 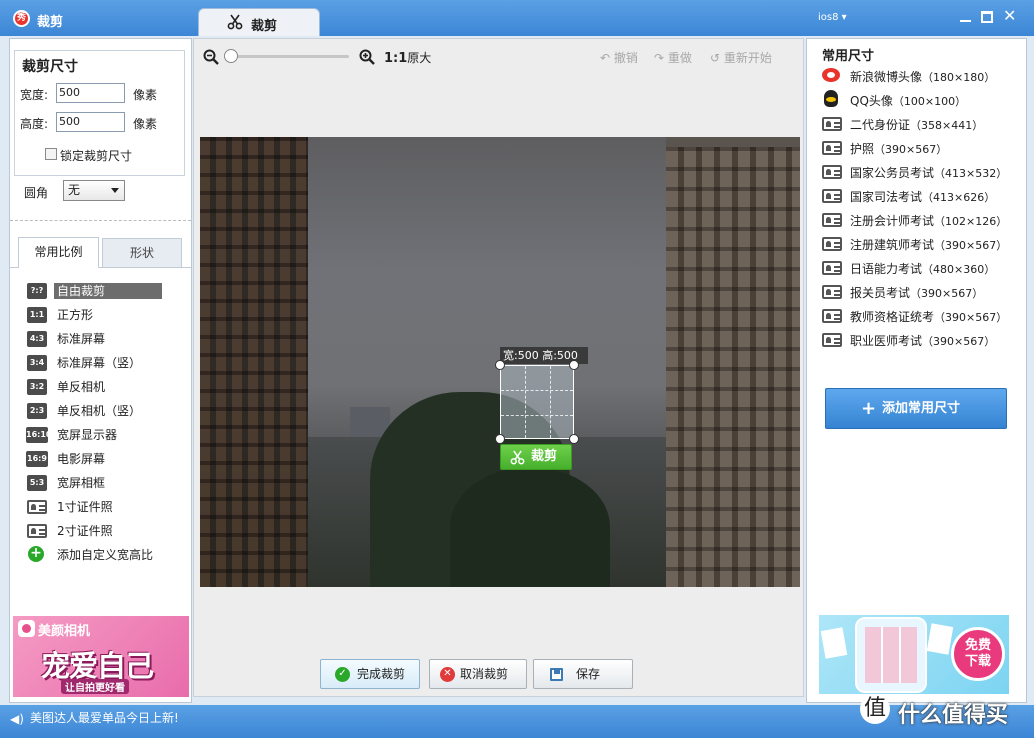 What do you see at coordinates (106, 318) in the screenshot?
I see `ratio-item-1-1: 1:1 正方形` at bounding box center [106, 318].